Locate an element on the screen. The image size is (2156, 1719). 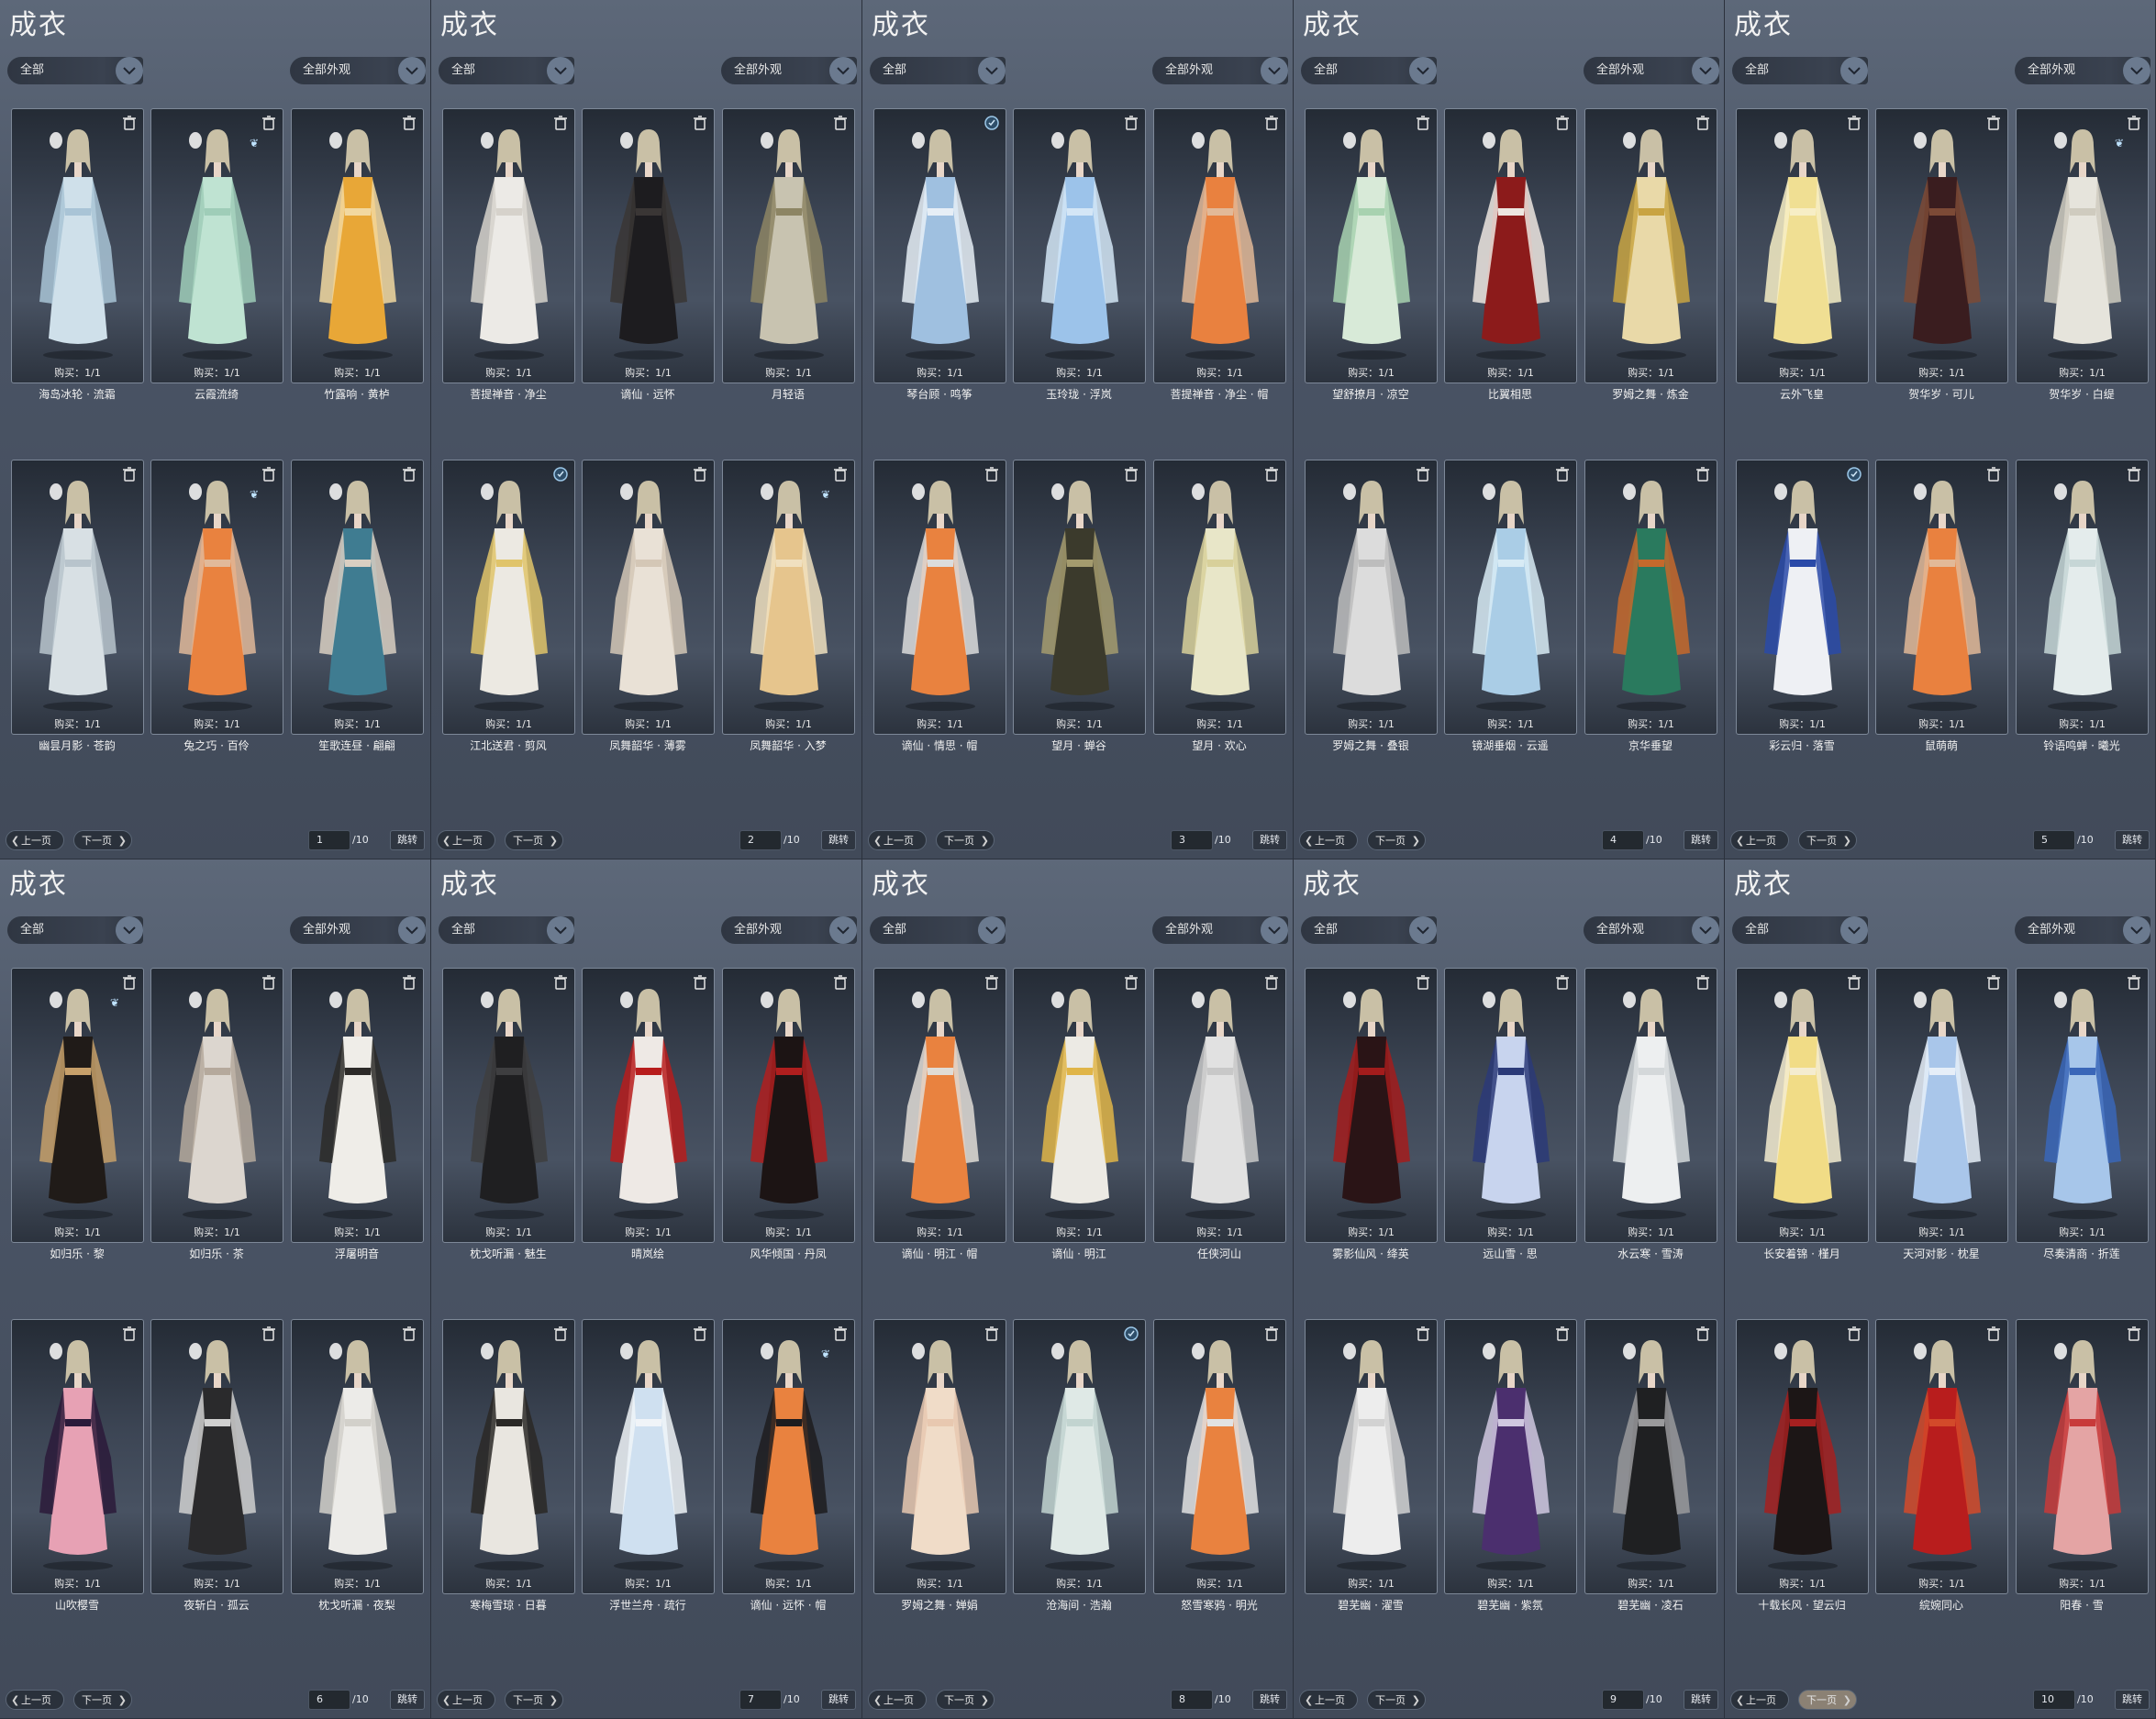
page-number-input: 2 is located at coordinates (760, 840).